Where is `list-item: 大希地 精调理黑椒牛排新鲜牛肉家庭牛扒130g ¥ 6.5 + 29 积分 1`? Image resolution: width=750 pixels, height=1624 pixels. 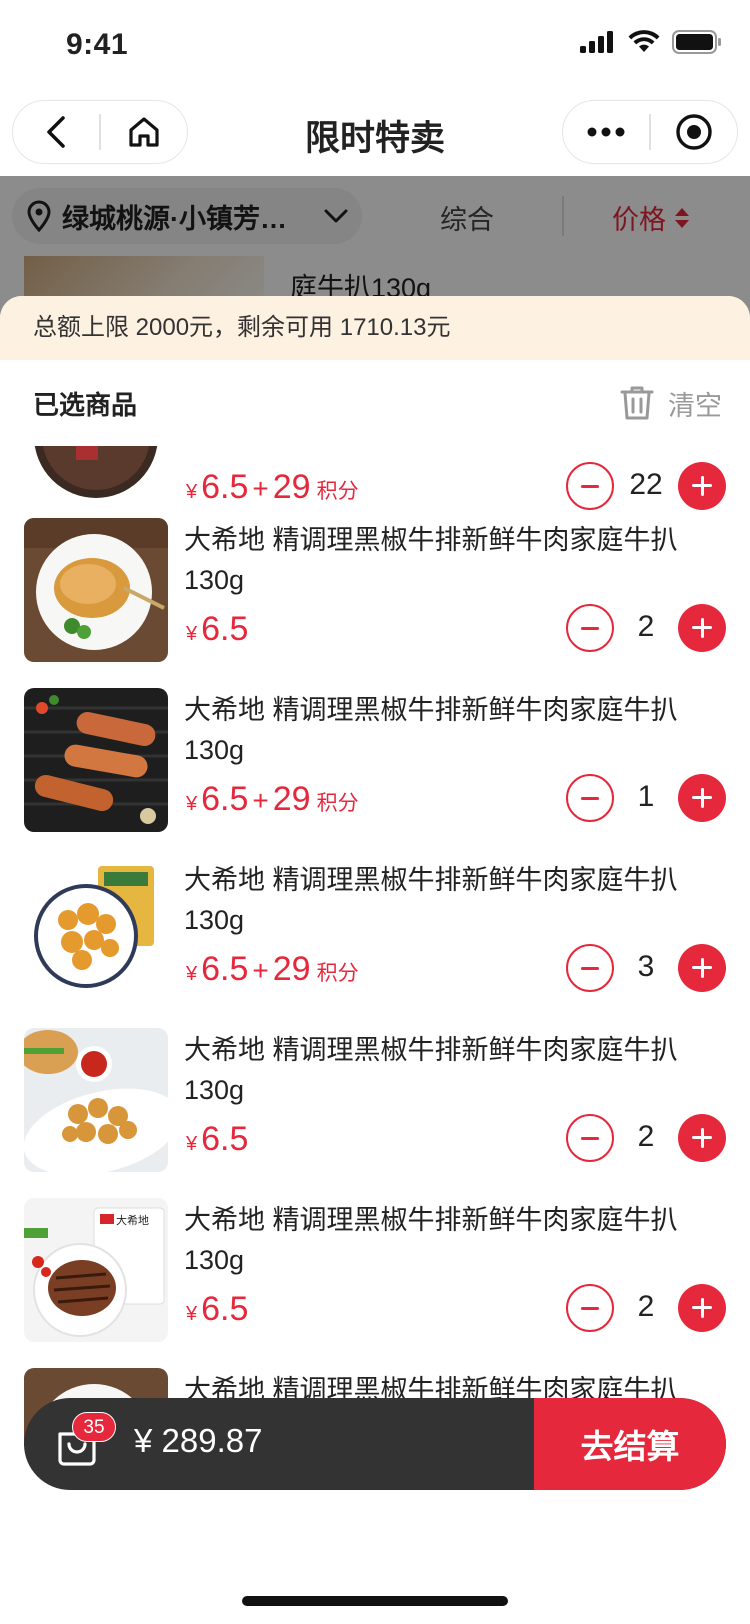 list-item: 大希地 精调理黑椒牛排新鲜牛肉家庭牛扒130g ¥ 6.5 + 29 积分 1 is located at coordinates (375, 773).